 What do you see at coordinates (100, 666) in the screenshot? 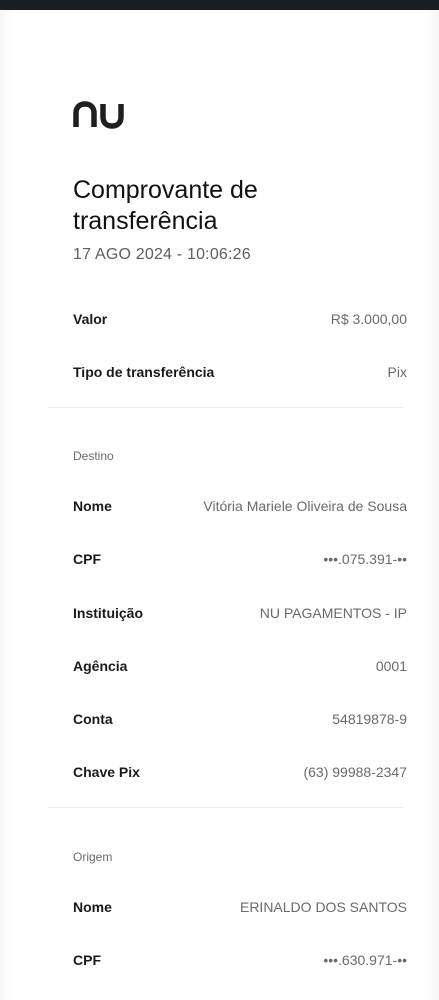
I see `row-label: Agência` at bounding box center [100, 666].